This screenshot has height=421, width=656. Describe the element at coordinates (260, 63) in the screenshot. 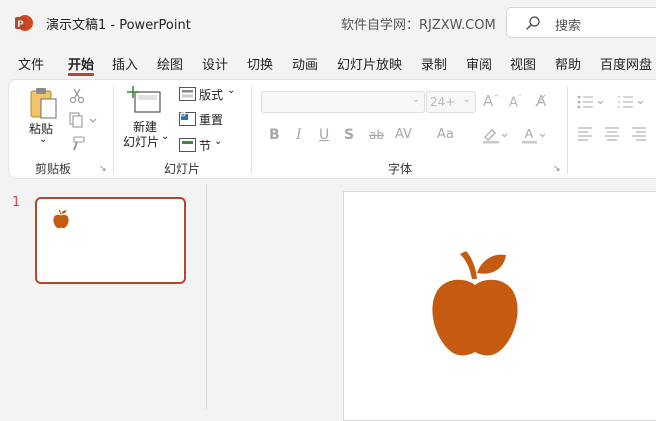

I see `tab-transitions: 切换` at that location.